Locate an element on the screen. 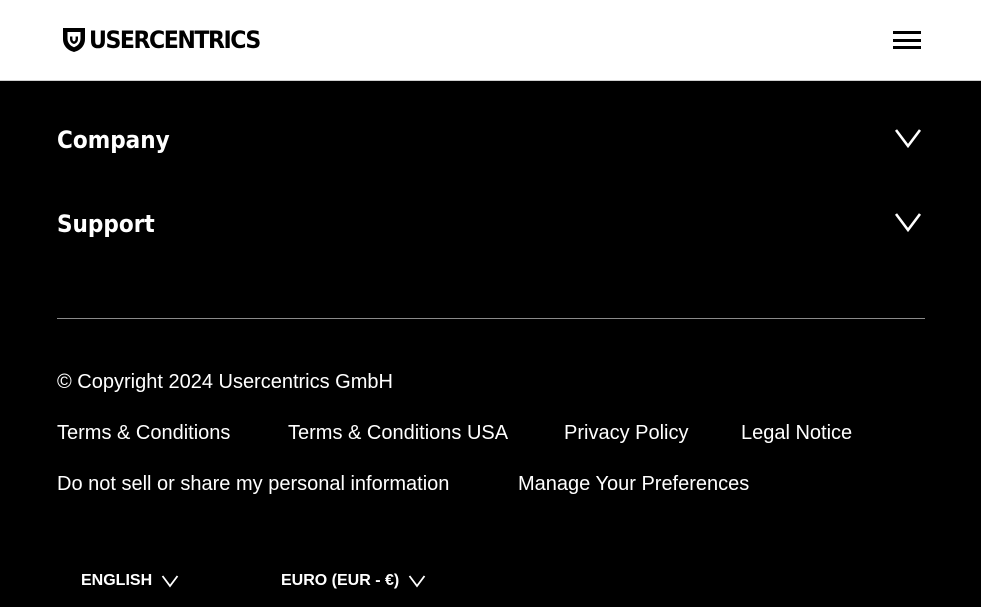 The width and height of the screenshot is (981, 607). legal-notice-link: Legal Notice is located at coordinates (796, 433).